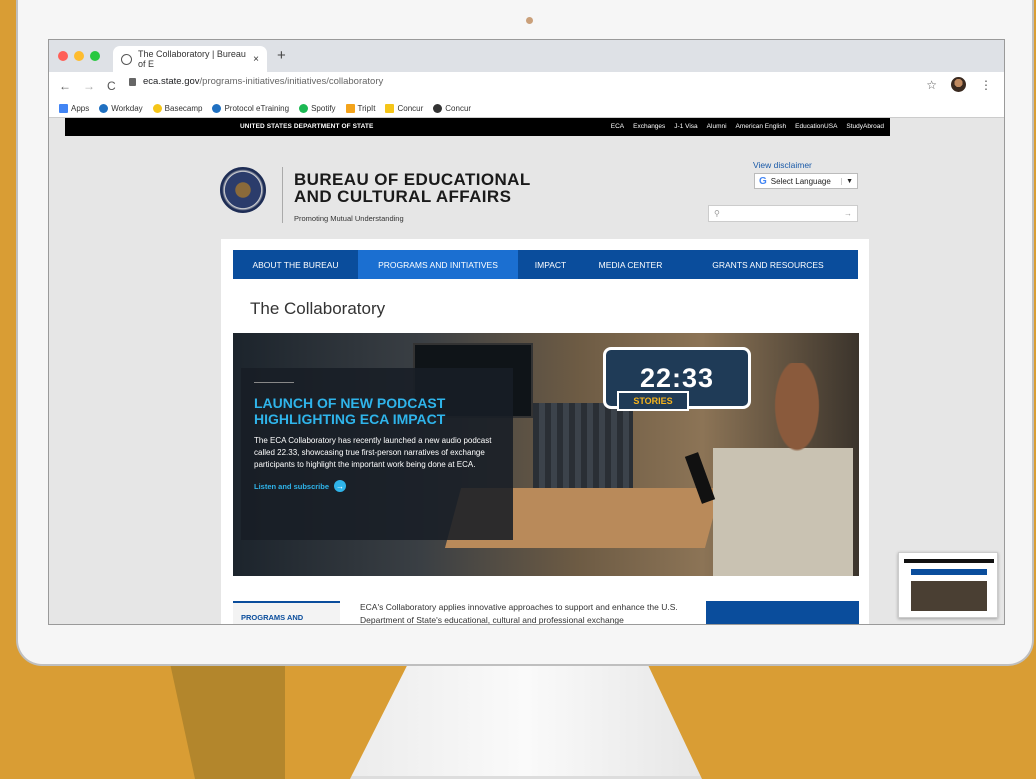 This screenshot has height=779, width=1036. What do you see at coordinates (257, 108) in the screenshot?
I see `bookmark-label: Protocol eTraining` at bounding box center [257, 108].